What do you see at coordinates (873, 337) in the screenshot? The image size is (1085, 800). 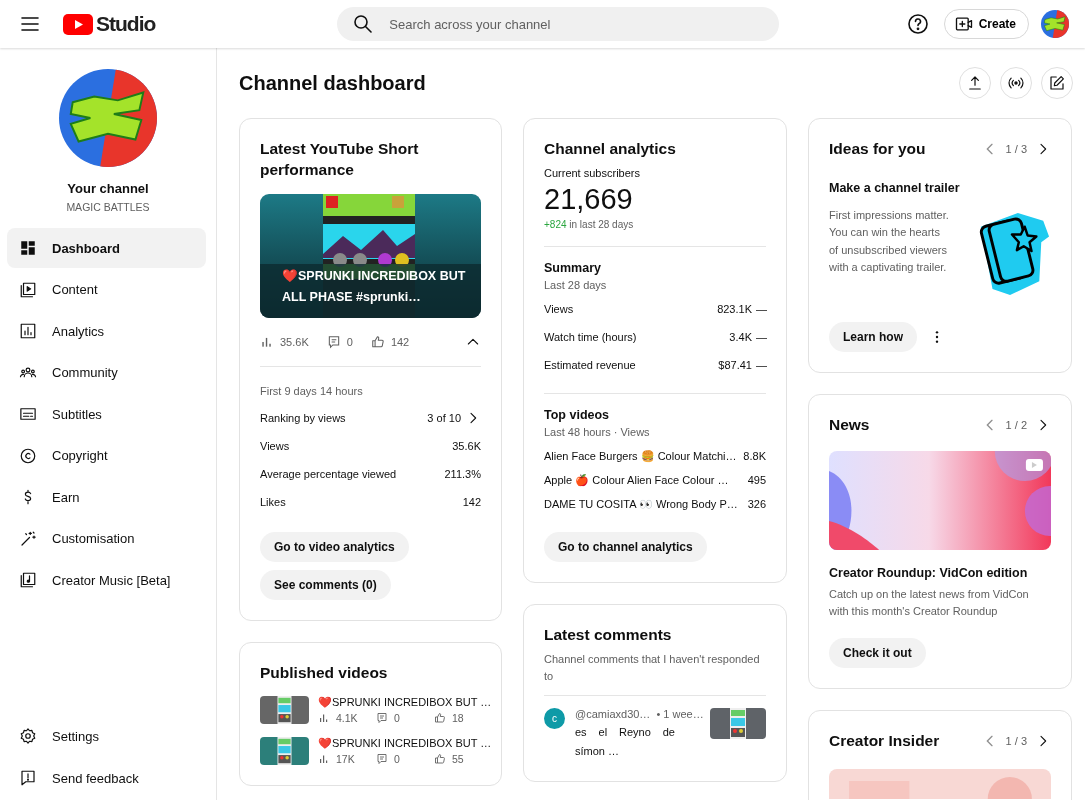 I see `pill-button: Learn how` at bounding box center [873, 337].